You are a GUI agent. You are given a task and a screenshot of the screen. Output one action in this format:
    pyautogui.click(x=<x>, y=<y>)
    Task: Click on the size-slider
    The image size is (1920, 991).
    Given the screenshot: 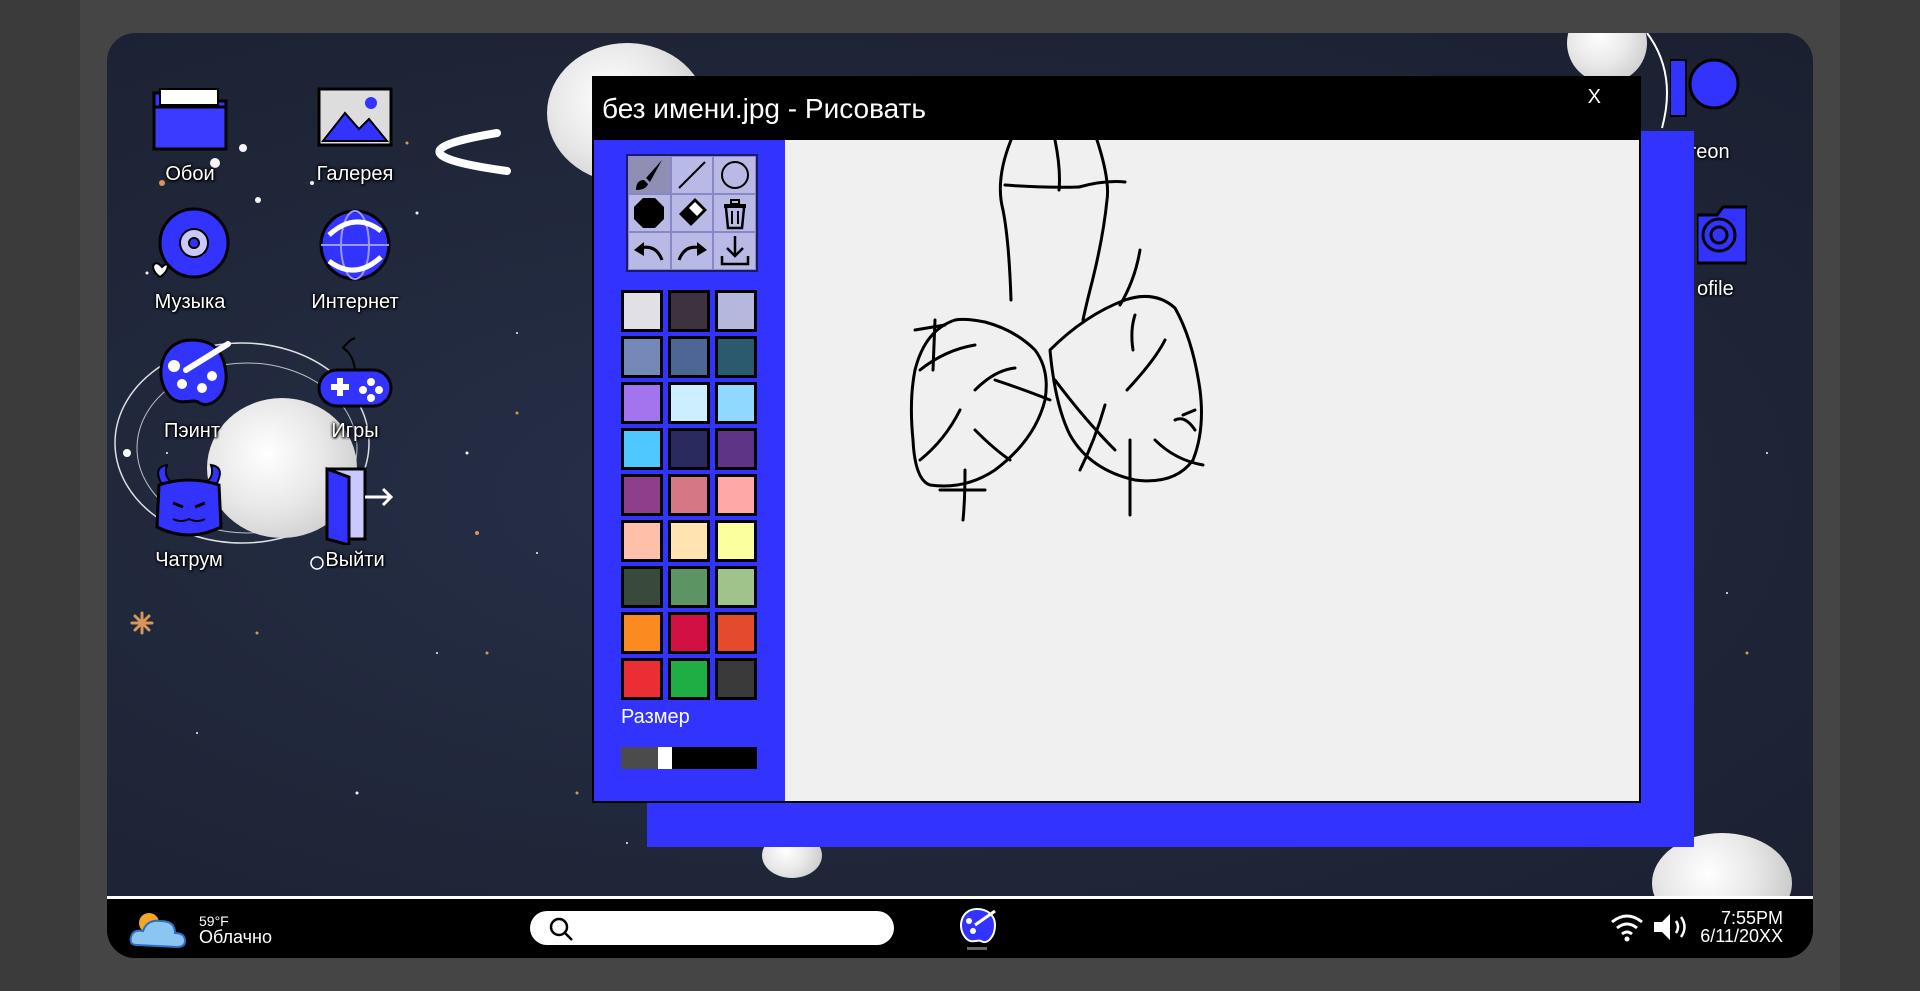 What is the action you would take?
    pyautogui.click(x=689, y=758)
    